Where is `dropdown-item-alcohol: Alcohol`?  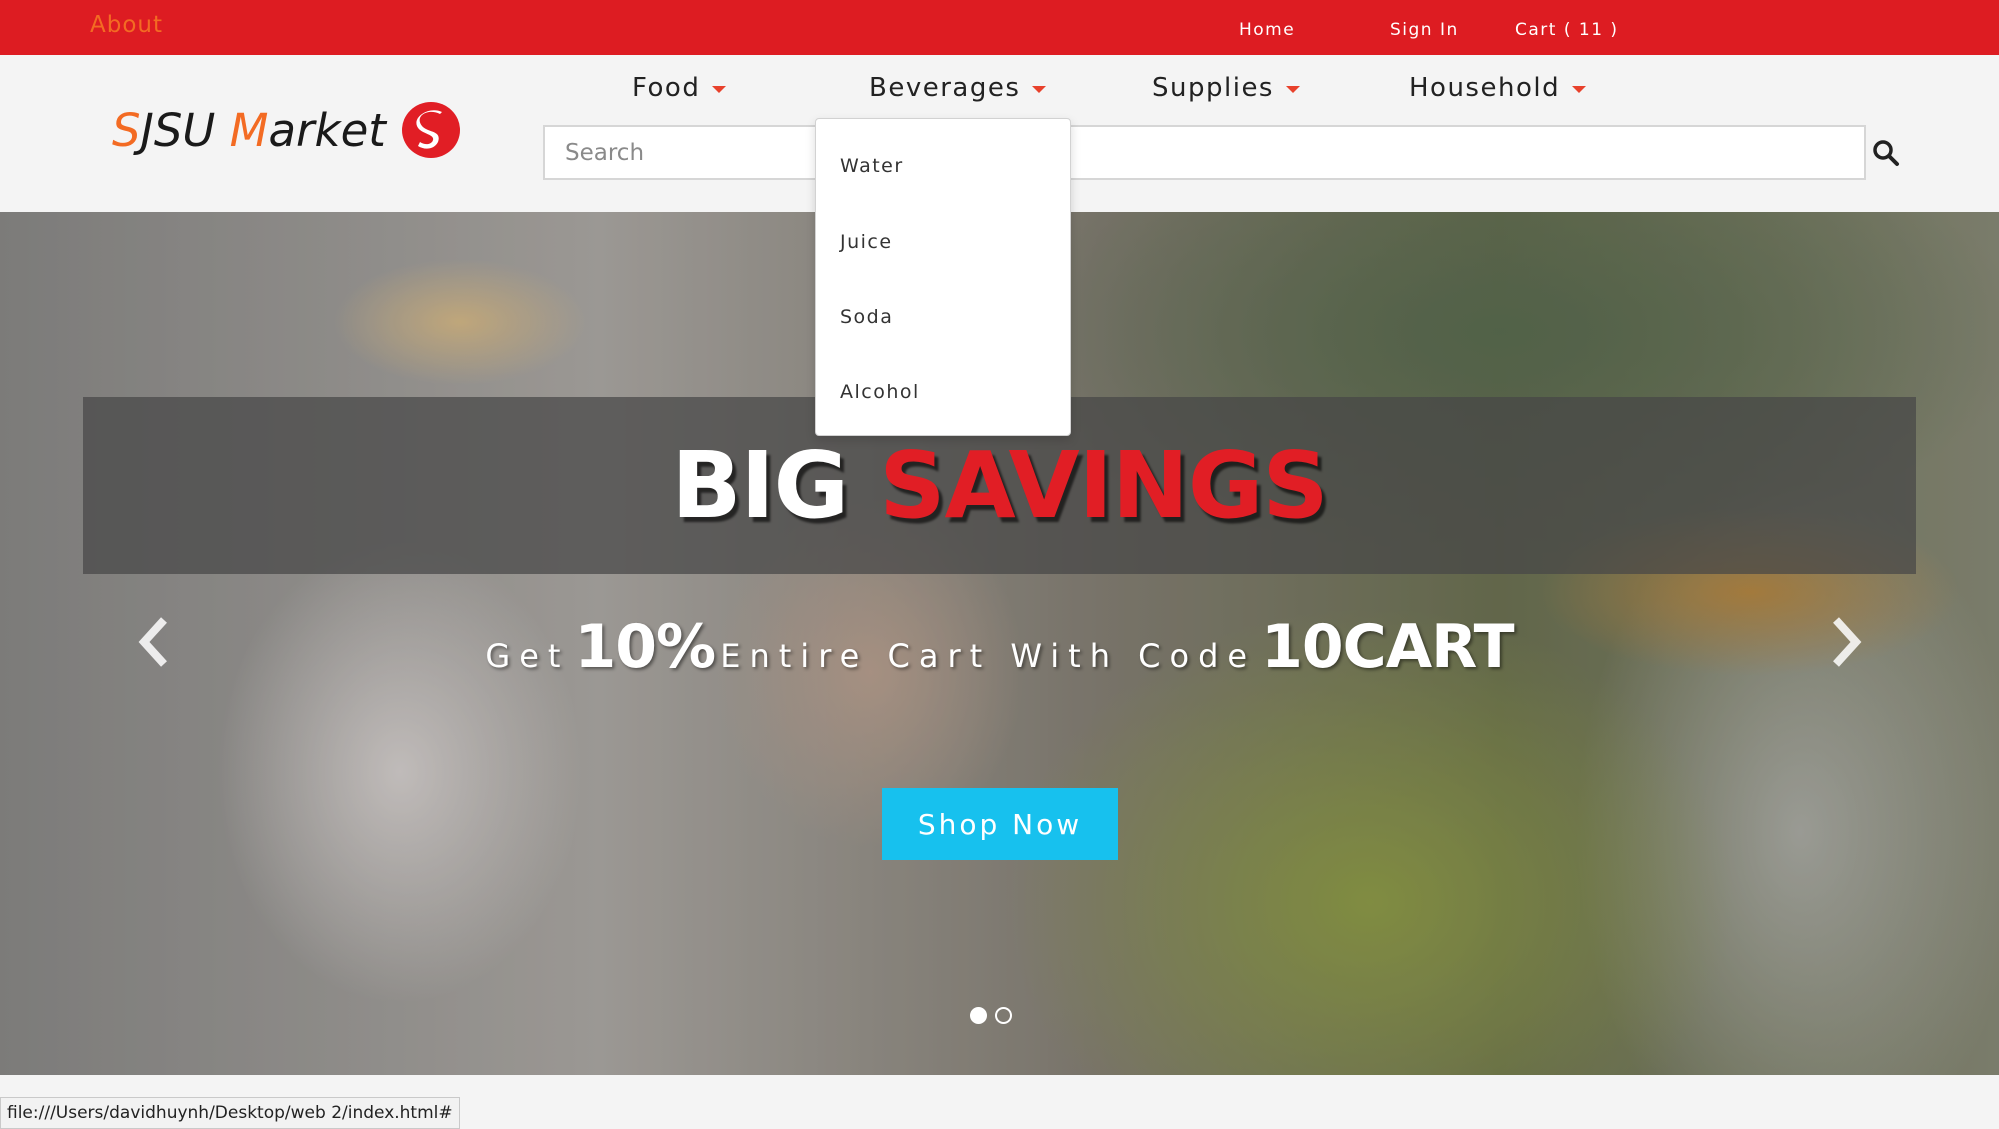 dropdown-item-alcohol: Alcohol is located at coordinates (880, 392).